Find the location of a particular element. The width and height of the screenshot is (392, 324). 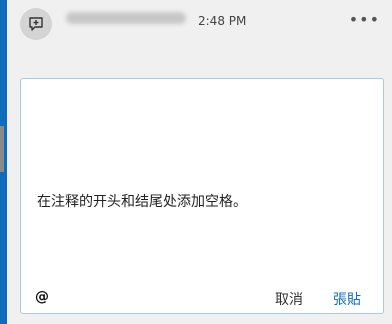

post-button: 張貼 is located at coordinates (347, 299).